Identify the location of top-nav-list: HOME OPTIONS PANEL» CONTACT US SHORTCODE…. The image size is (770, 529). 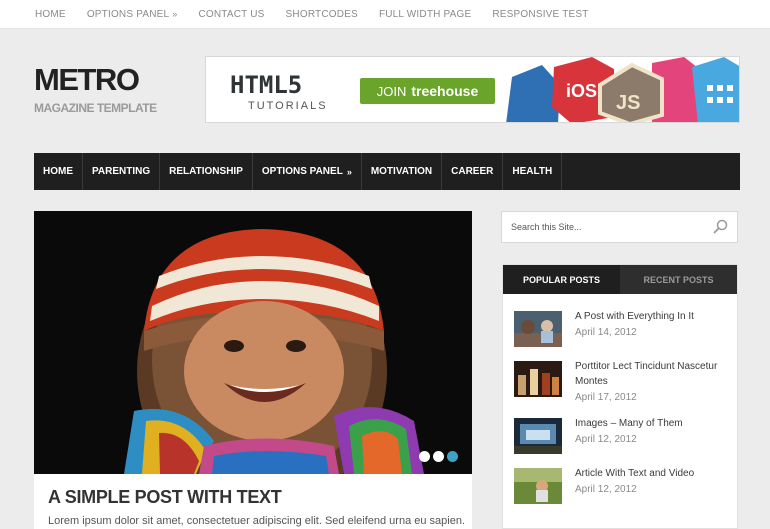
(385, 14).